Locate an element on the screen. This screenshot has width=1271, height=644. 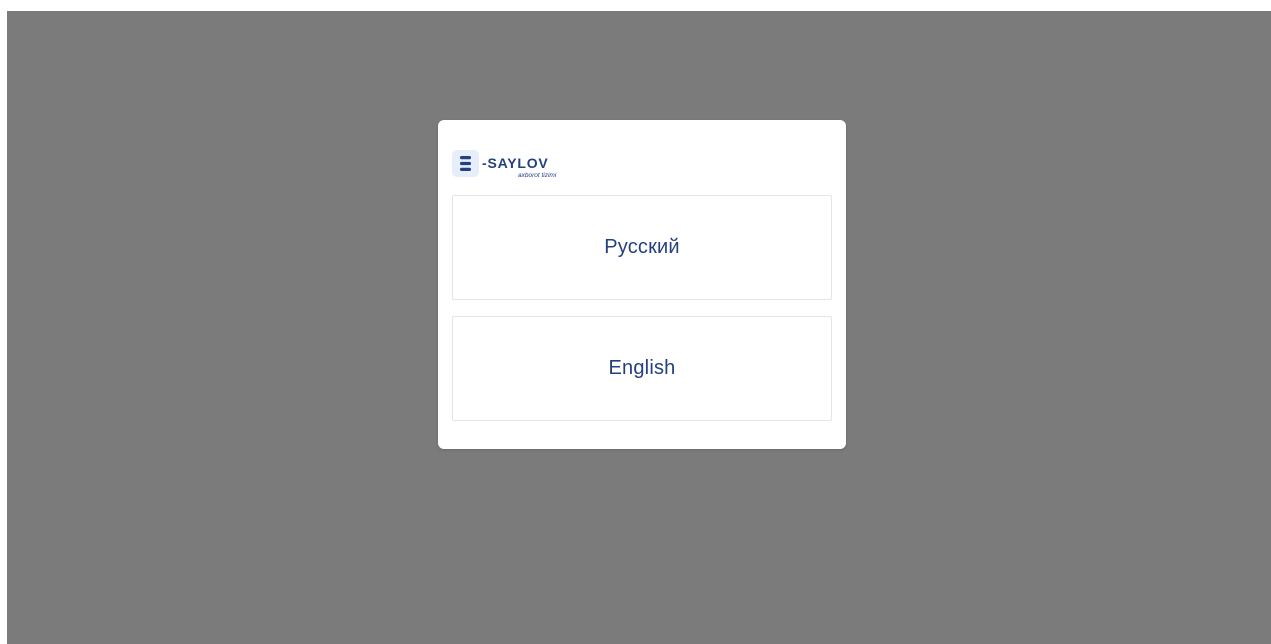
e-saylov-logo-image: -SAYLOV axborot tizimi is located at coordinates (504, 164).